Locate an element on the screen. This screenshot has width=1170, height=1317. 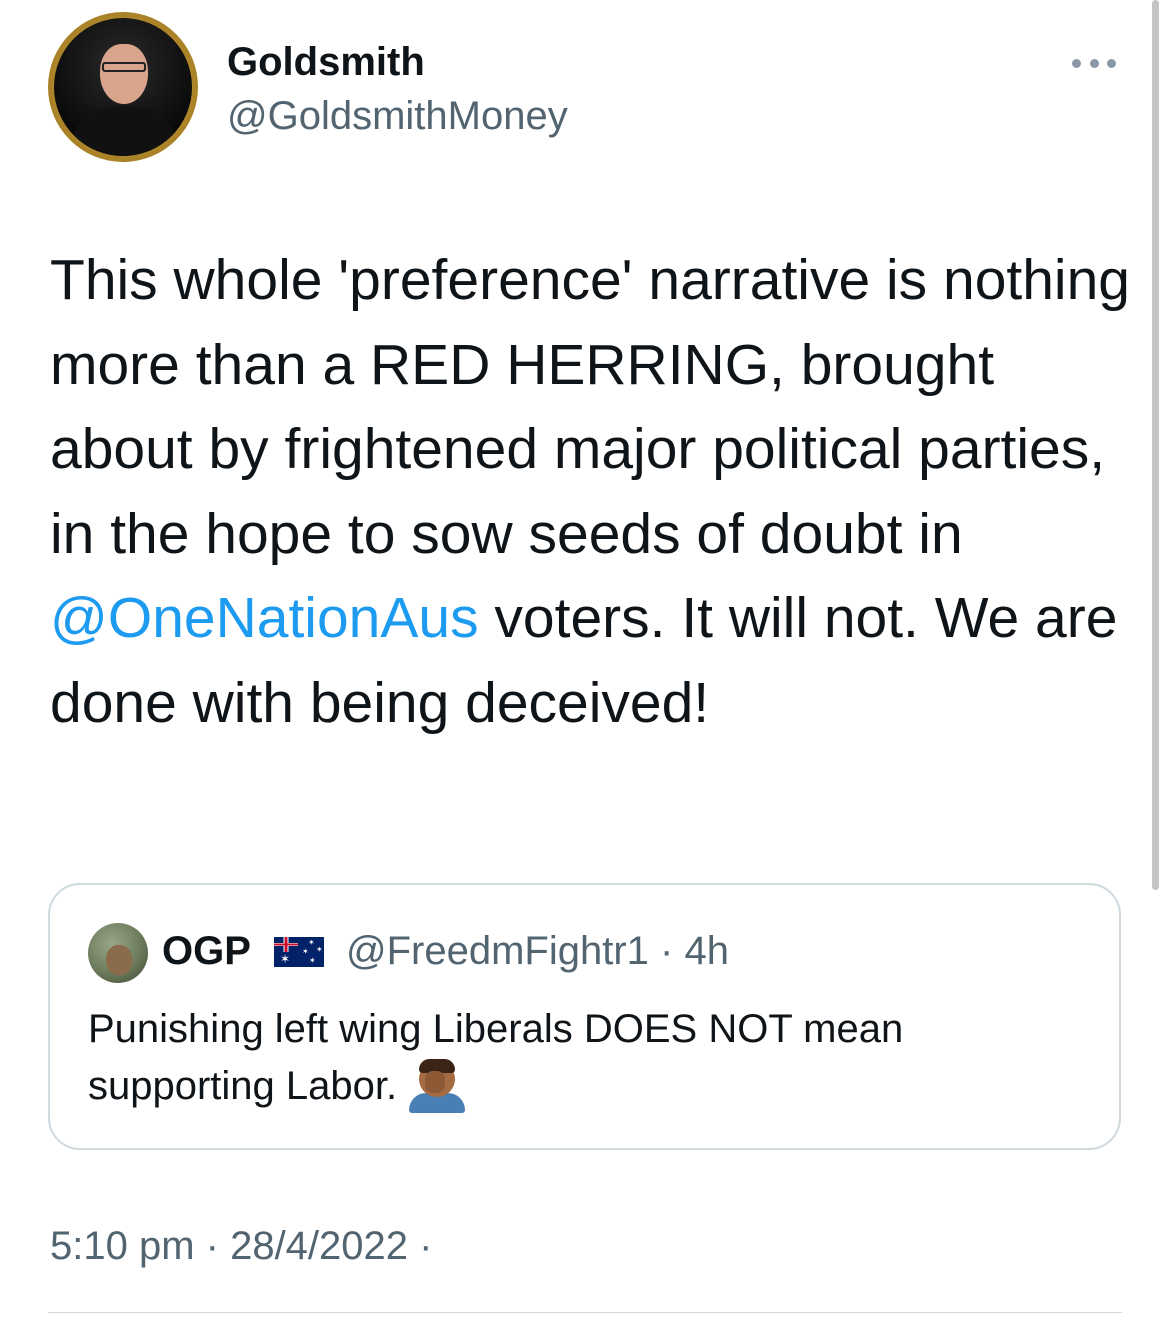
tweet-timestamp: 5:10 pm · 28/4/2022 · is located at coordinates (241, 1246).